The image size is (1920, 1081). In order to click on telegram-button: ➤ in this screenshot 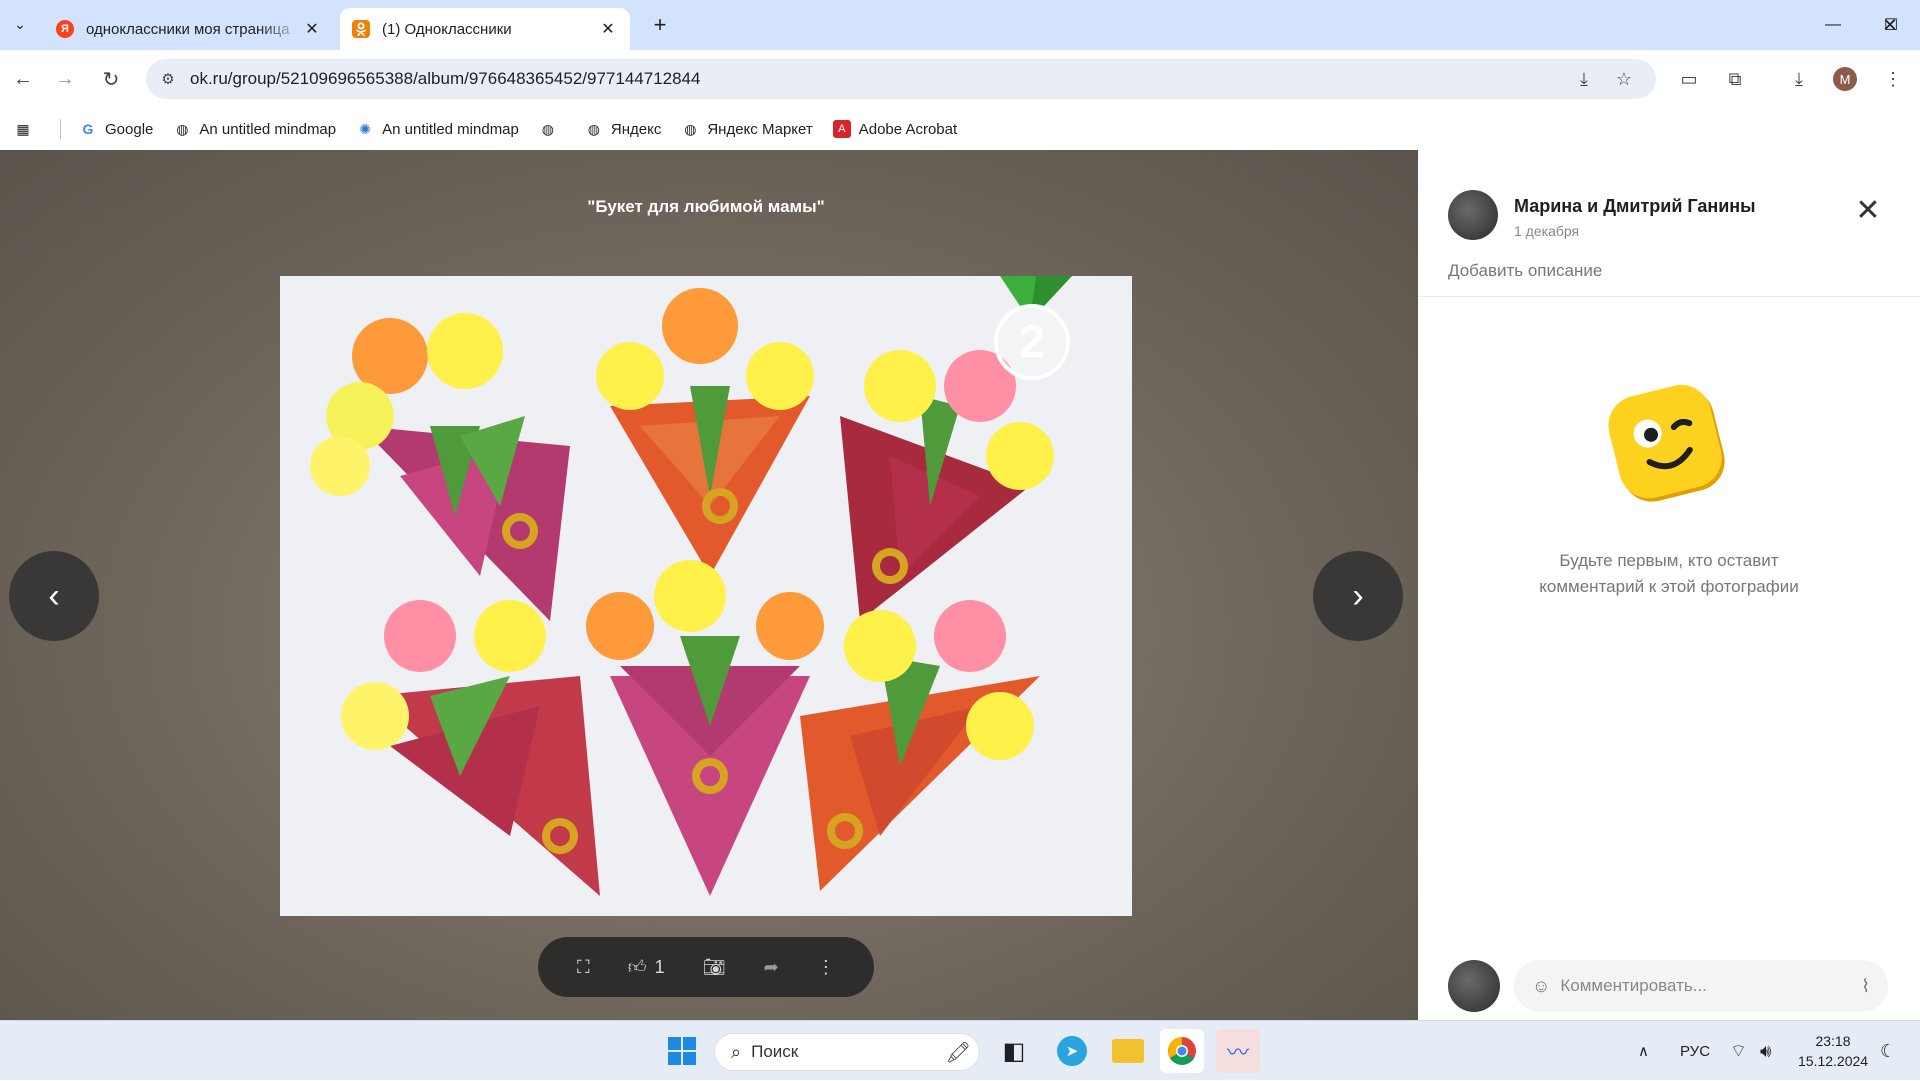, I will do `click(1072, 1051)`.